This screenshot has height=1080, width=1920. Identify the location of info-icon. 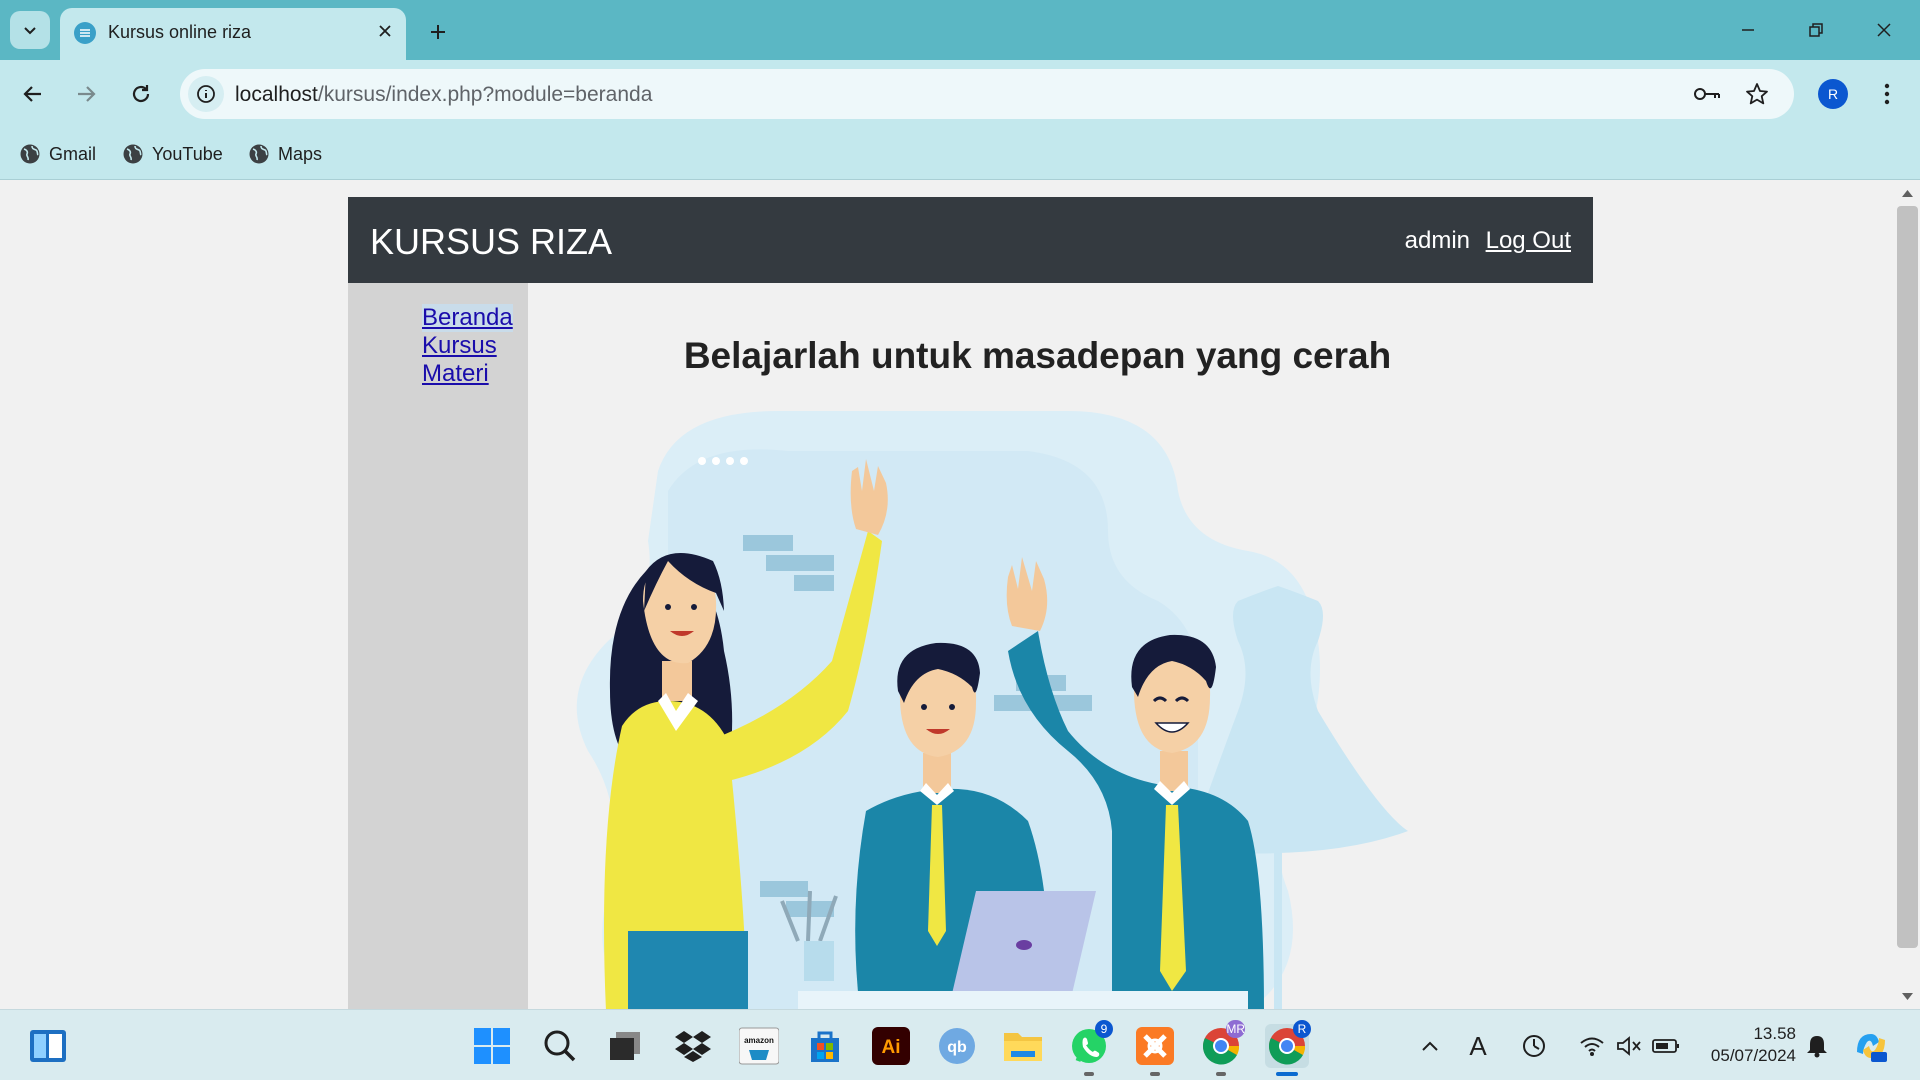
(206, 94).